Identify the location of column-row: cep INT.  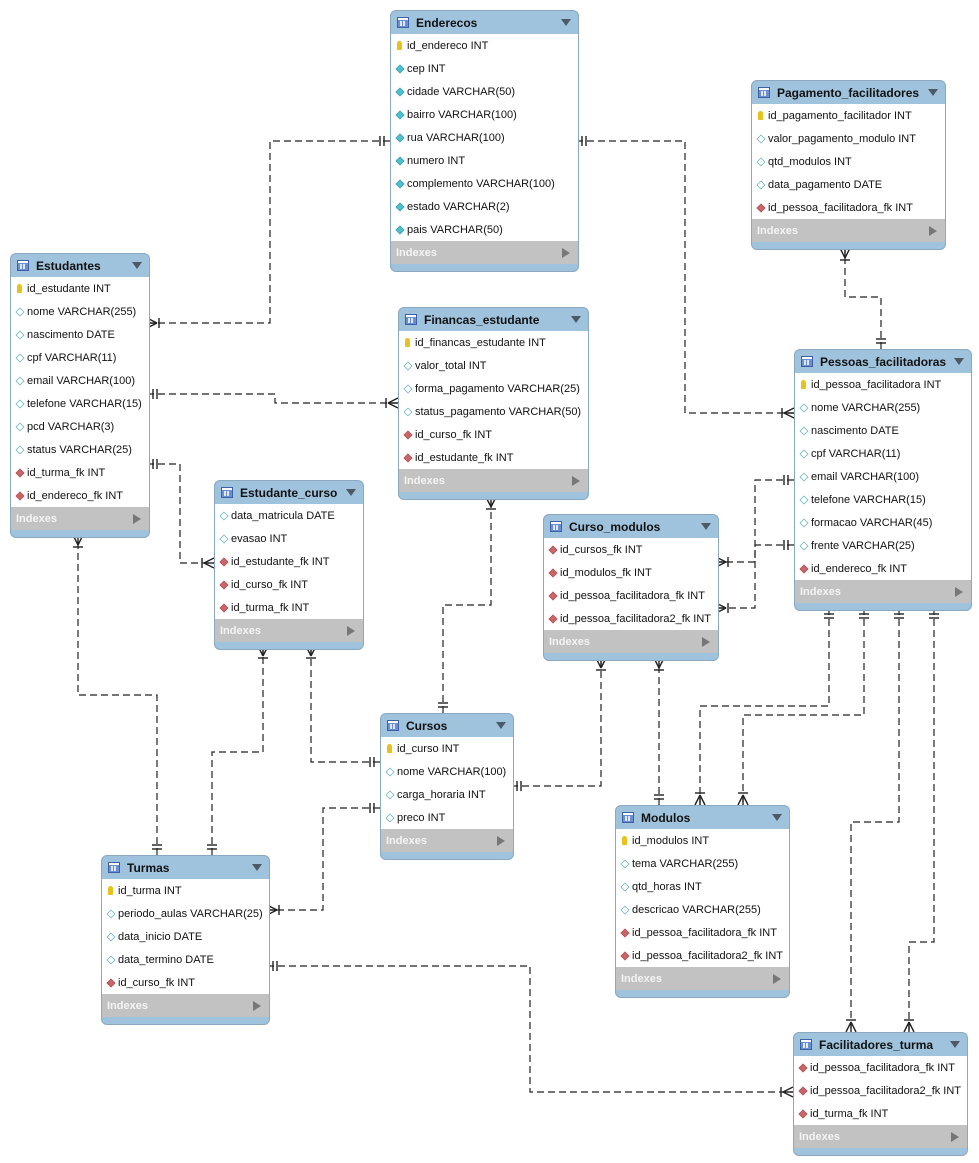
(484, 68).